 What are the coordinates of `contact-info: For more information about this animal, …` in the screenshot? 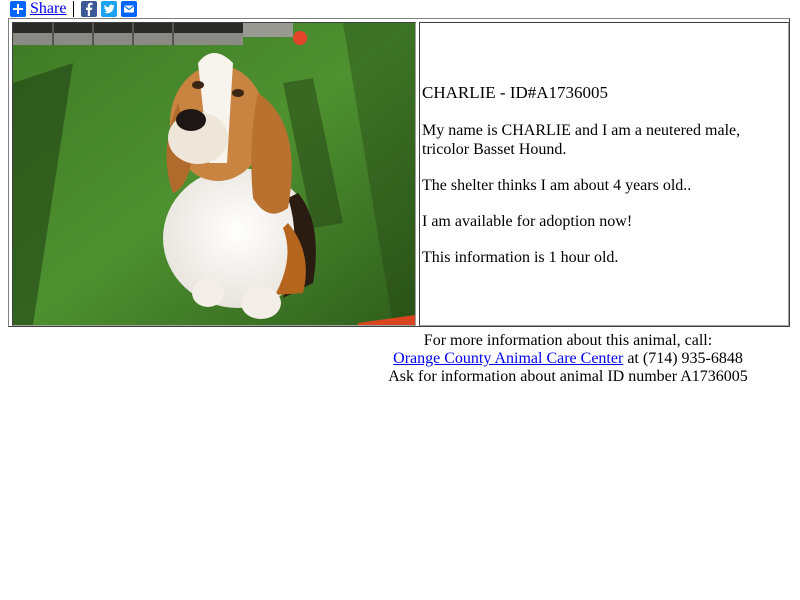 It's located at (568, 359).